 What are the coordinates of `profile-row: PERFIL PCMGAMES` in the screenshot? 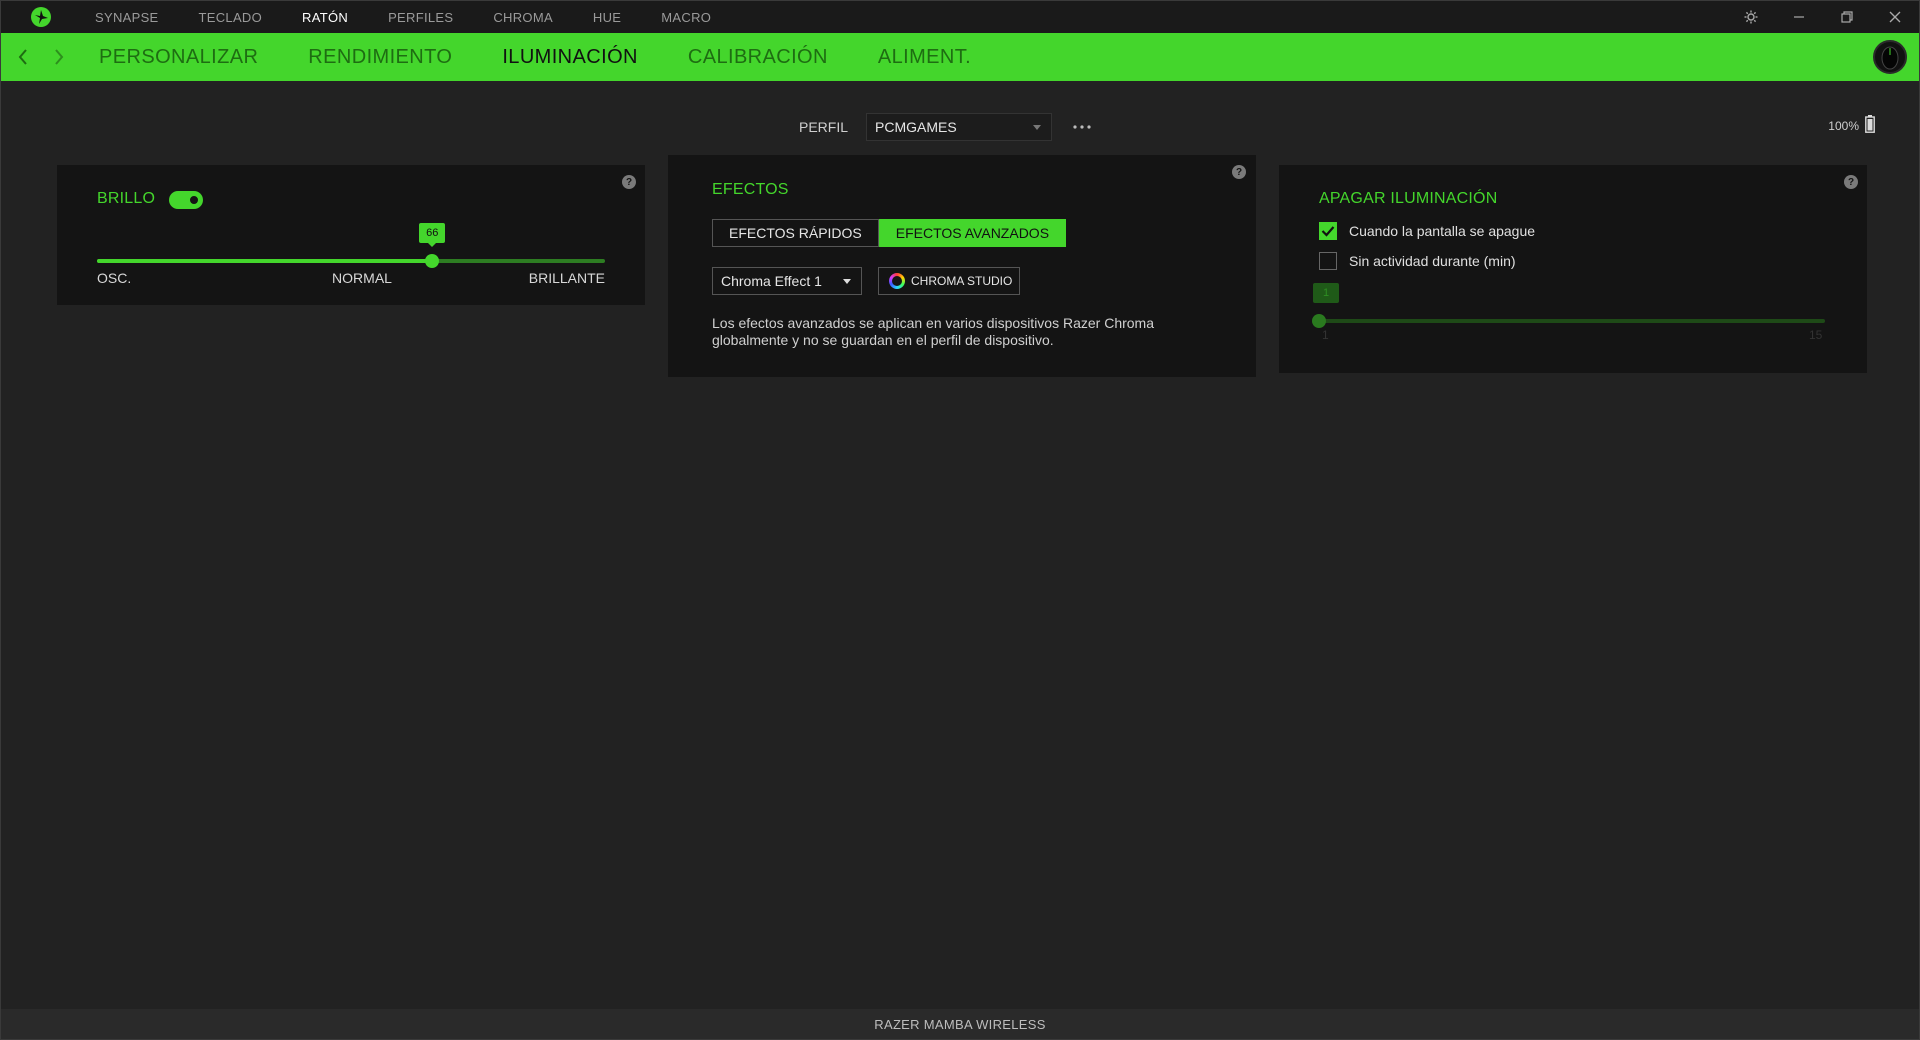 It's located at (945, 127).